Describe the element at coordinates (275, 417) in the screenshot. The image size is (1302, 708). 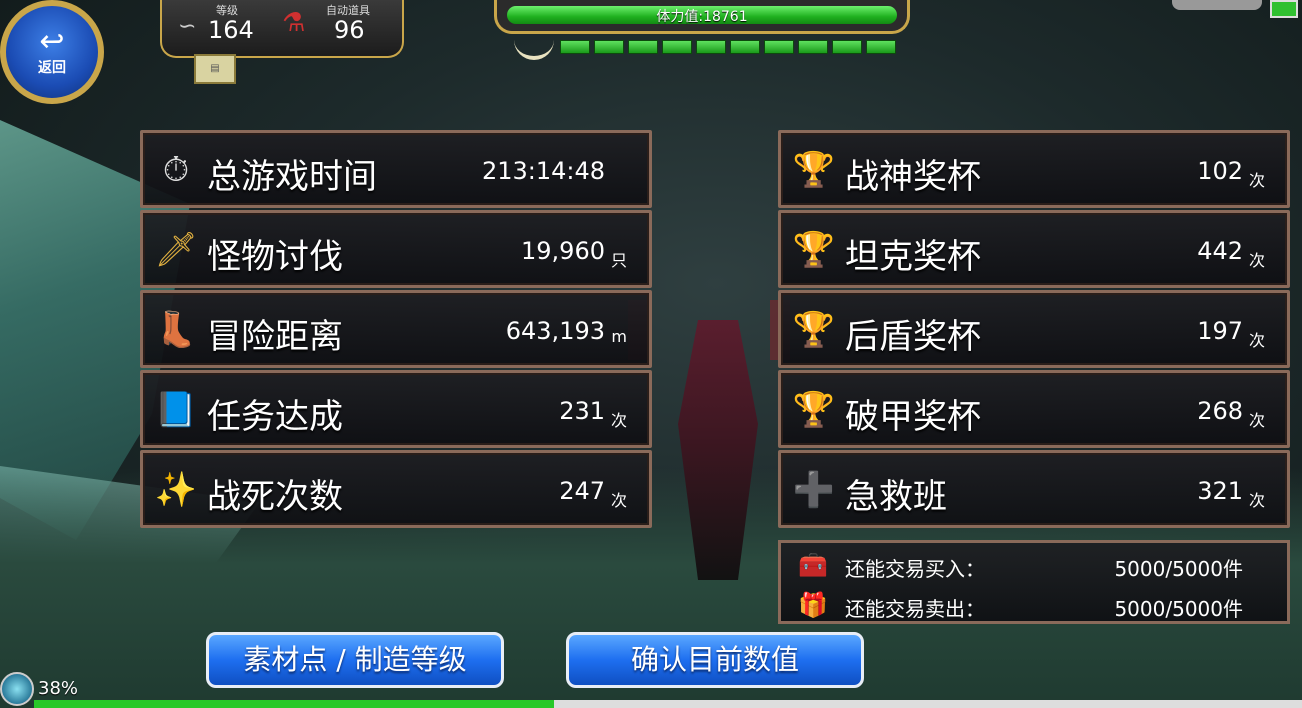
I see `stat-label: 任务达成` at that location.